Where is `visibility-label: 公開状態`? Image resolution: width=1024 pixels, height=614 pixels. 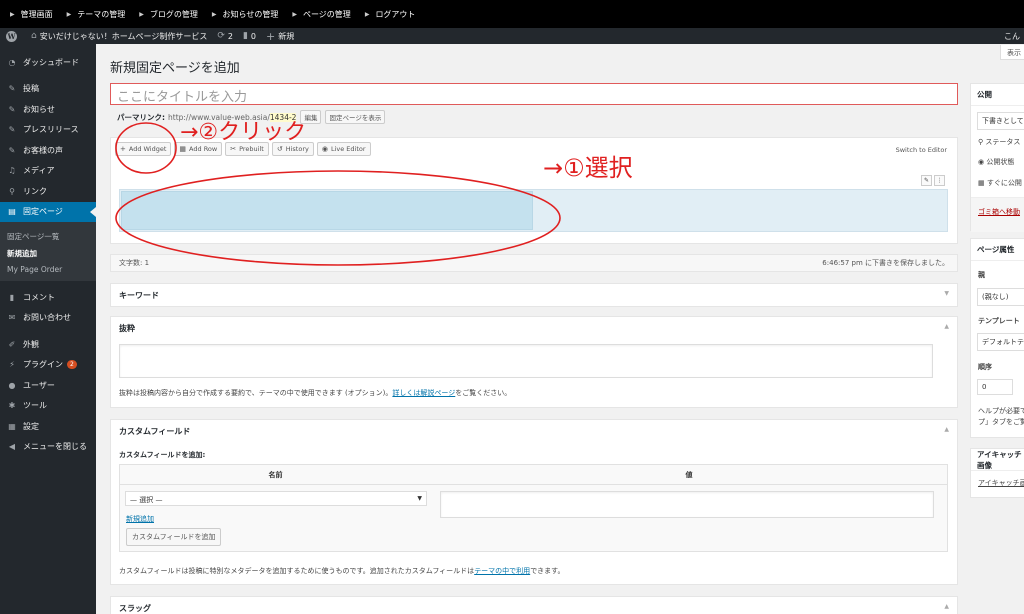 visibility-label: 公開状態 is located at coordinates (1000, 162).